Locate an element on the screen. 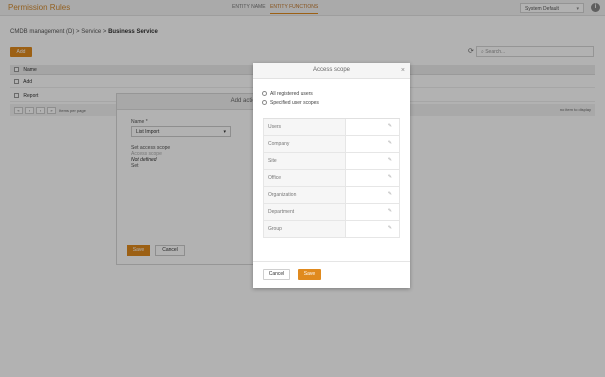 This screenshot has height=377, width=605. modal-cancel-button: Cancel is located at coordinates (276, 274).